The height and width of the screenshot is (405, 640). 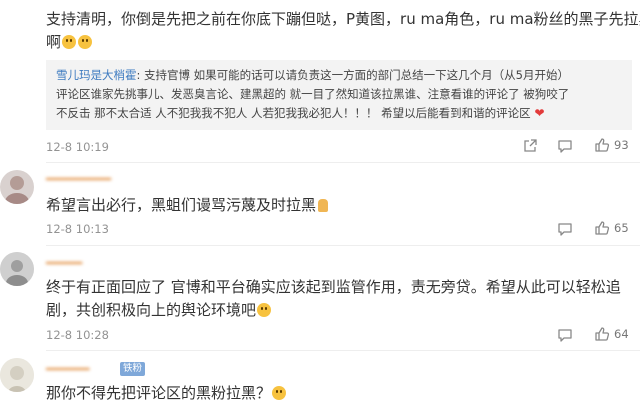 I want to click on comment-1-text-line2: 啊, so click(x=69, y=42).